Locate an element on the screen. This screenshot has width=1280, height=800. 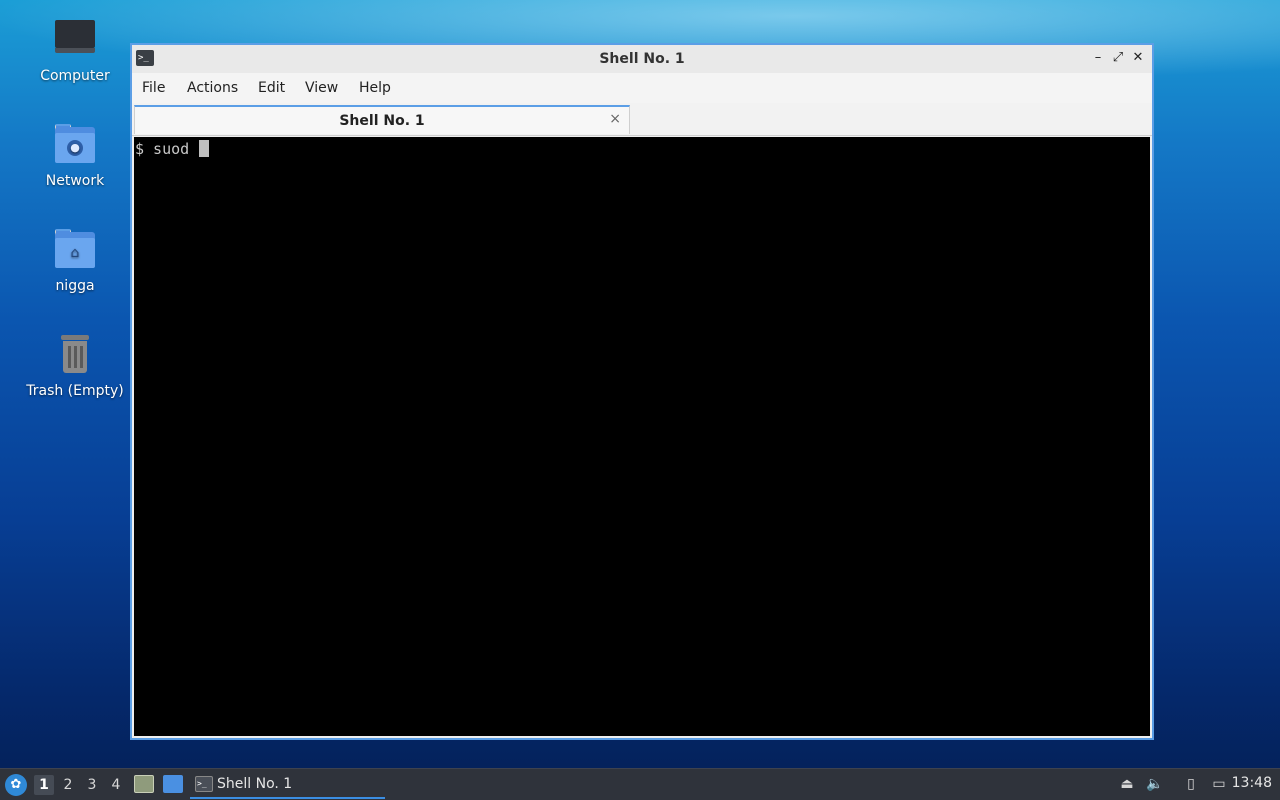
eject-icon: ⏏ is located at coordinates (1127, 784).